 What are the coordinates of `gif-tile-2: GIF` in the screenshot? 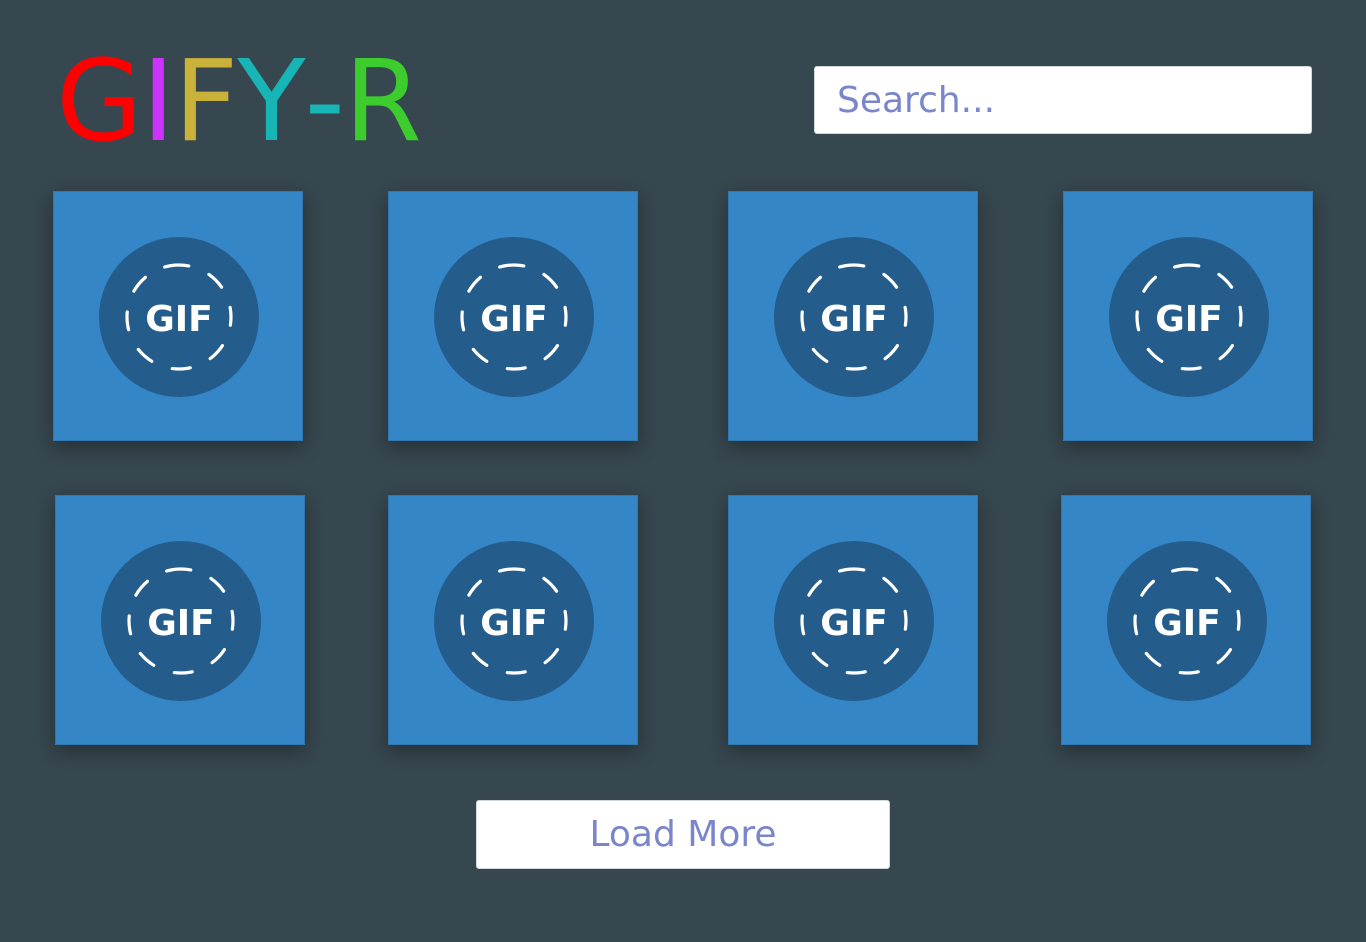 It's located at (513, 316).